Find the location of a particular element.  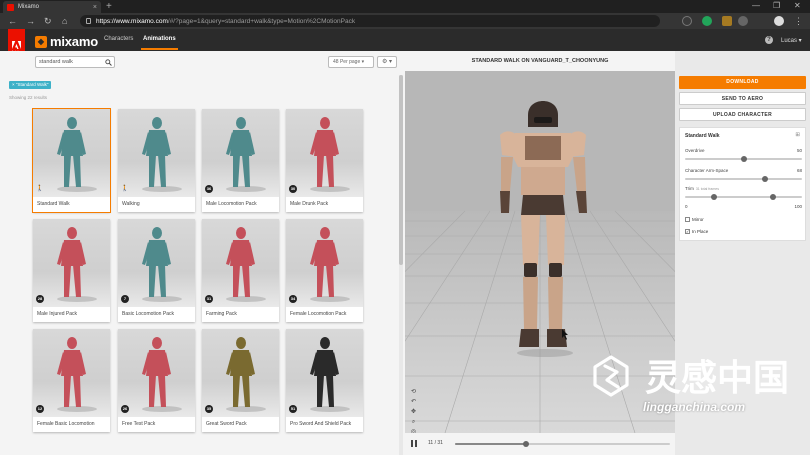

pack-count-badge: 34 is located at coordinates (293, 299).